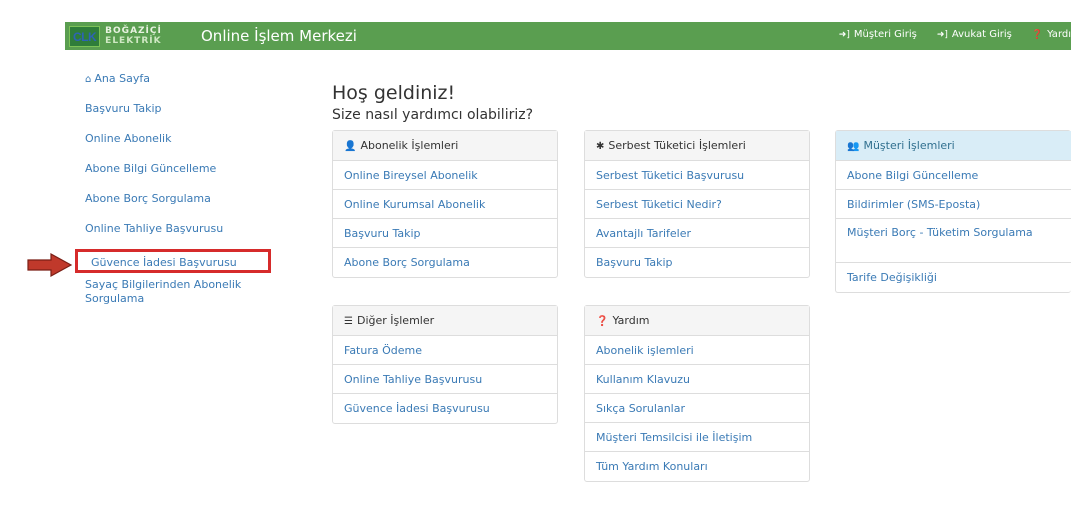 The image size is (1071, 520). I want to click on panel-heading: 👤 Abonelik İşlemleri, so click(445, 146).